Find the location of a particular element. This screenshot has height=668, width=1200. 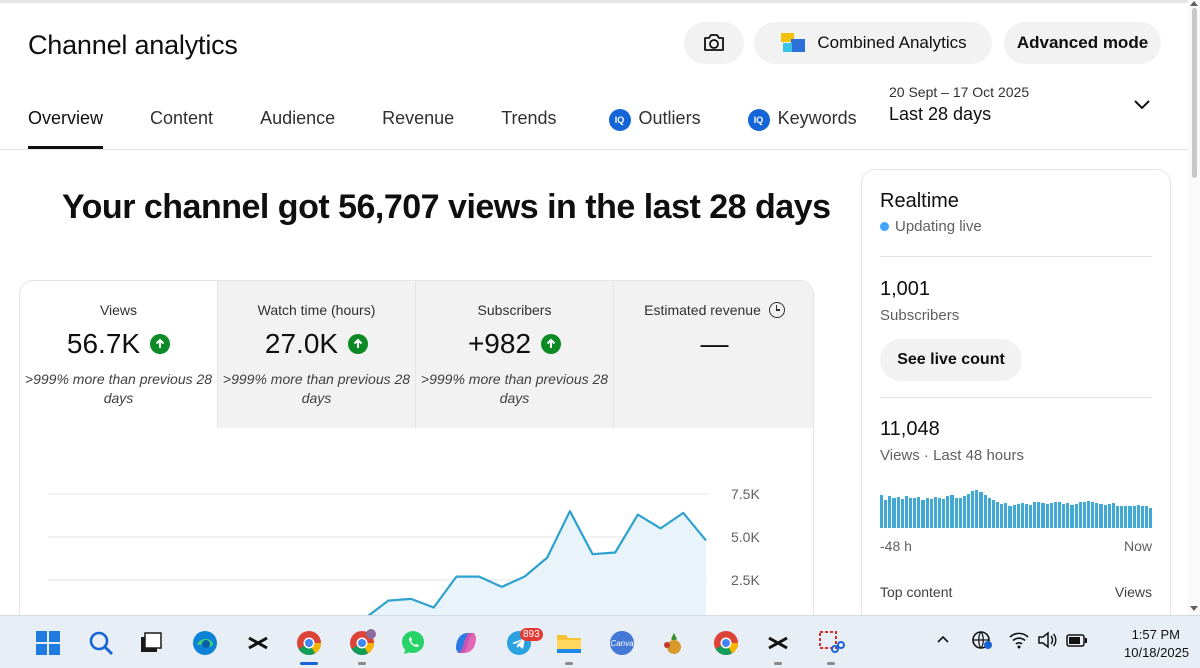

tab-revenue: Revenue is located at coordinates (418, 128).